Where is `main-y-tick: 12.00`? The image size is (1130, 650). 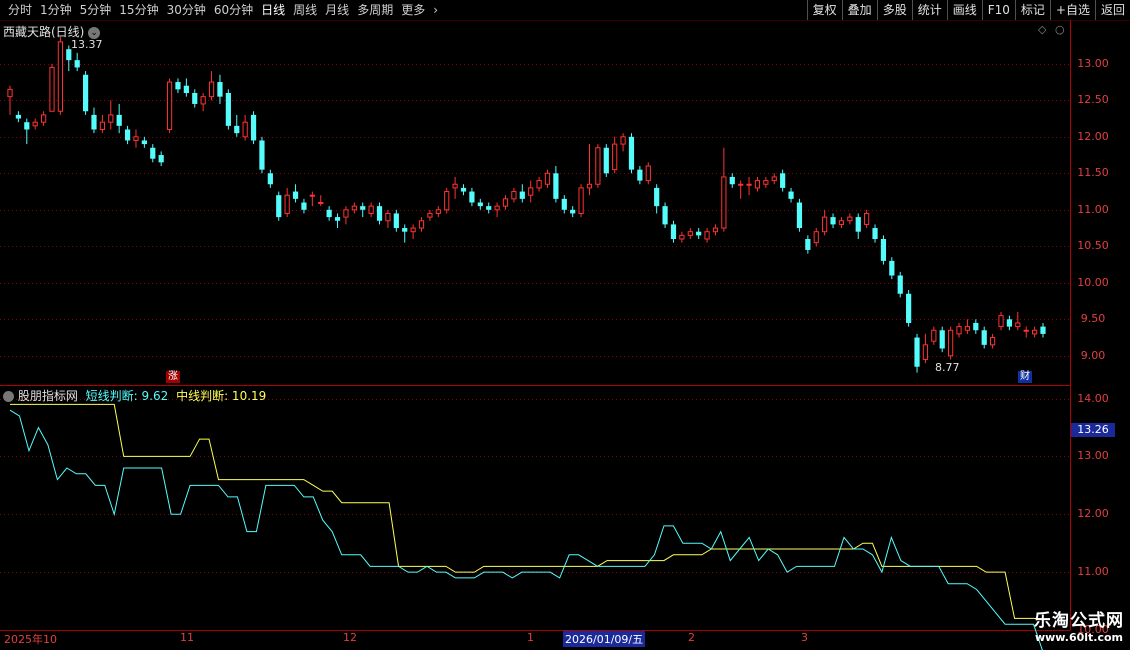
main-y-tick: 12.00 is located at coordinates (1093, 136).